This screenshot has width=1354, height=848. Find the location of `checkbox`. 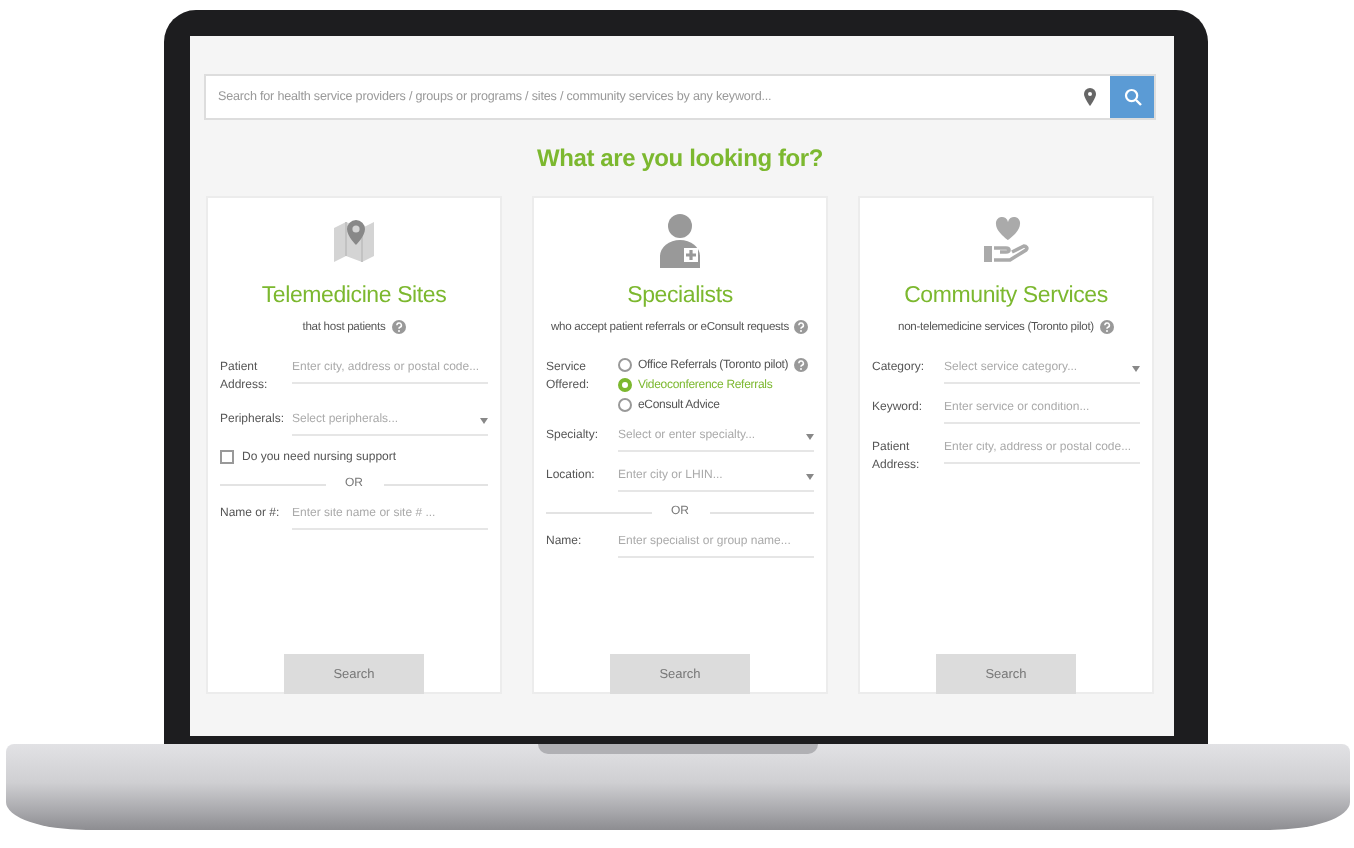

checkbox is located at coordinates (227, 457).